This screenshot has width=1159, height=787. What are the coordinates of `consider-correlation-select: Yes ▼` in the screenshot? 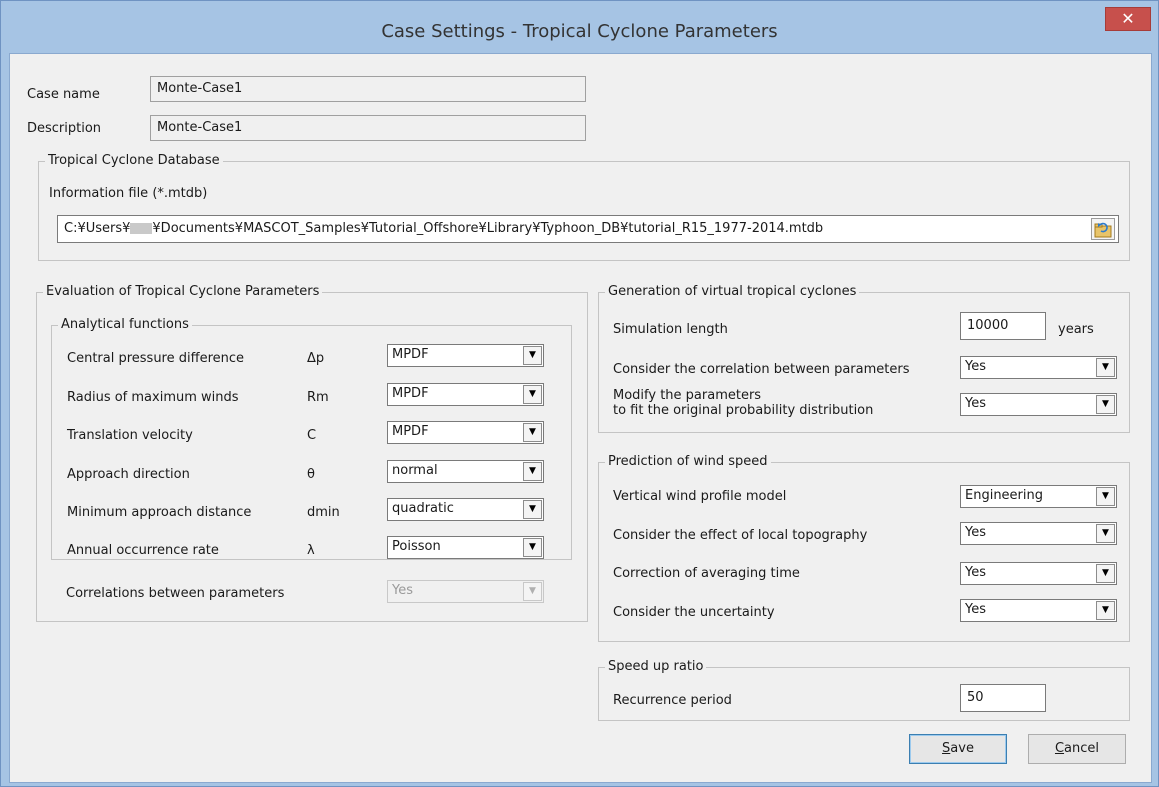 It's located at (1038, 367).